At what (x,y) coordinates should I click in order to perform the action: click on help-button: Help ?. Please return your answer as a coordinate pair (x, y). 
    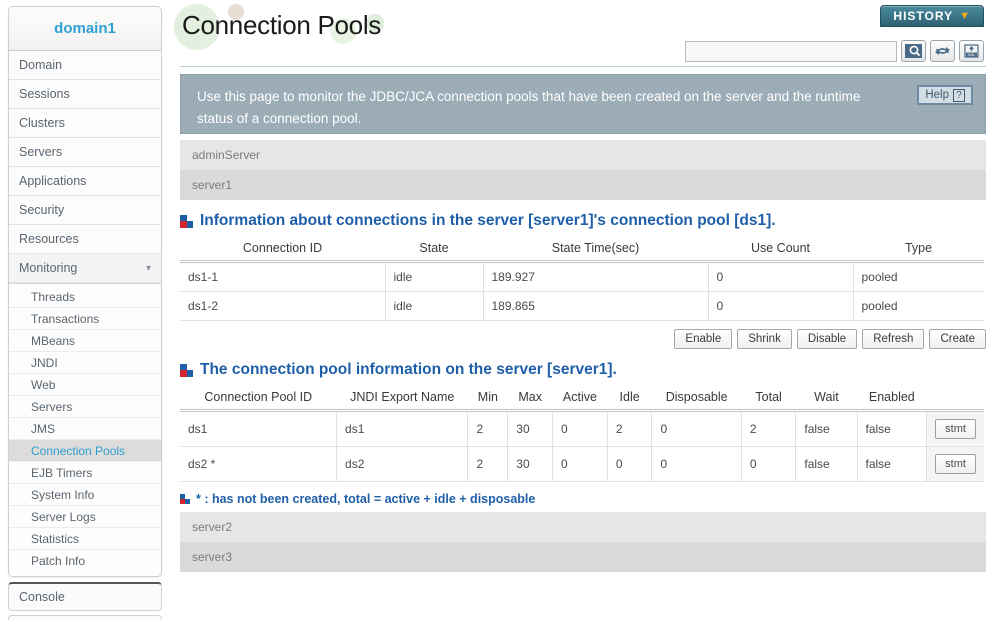
    Looking at the image, I should click on (945, 95).